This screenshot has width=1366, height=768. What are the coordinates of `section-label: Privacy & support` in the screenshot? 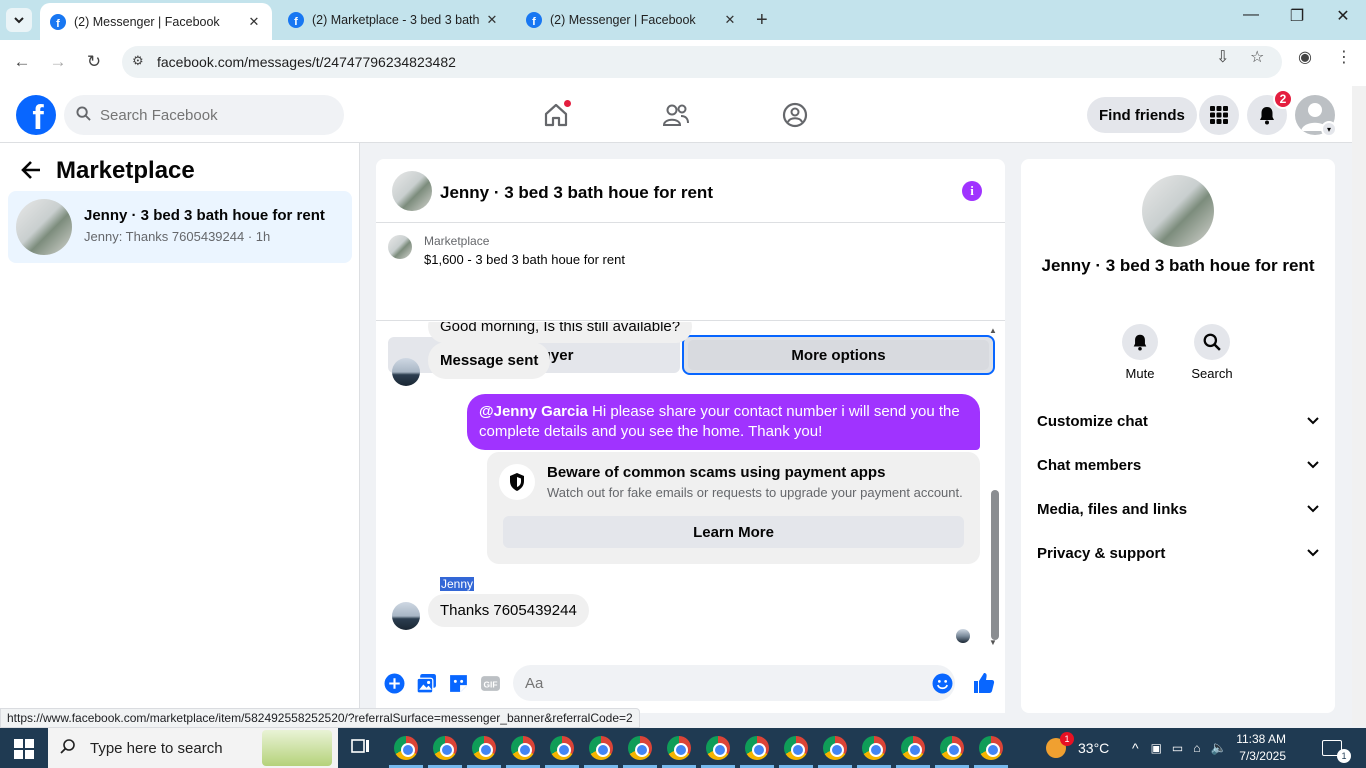 It's located at (1101, 553).